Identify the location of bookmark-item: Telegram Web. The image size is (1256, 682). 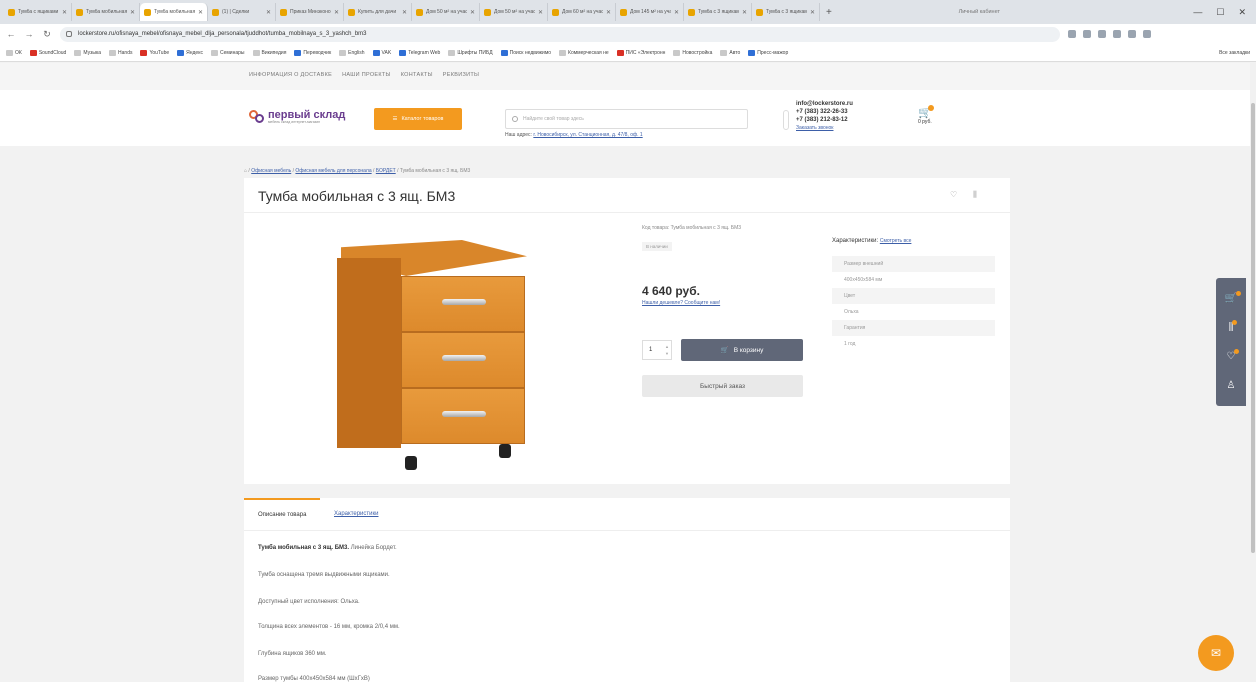
(419, 52).